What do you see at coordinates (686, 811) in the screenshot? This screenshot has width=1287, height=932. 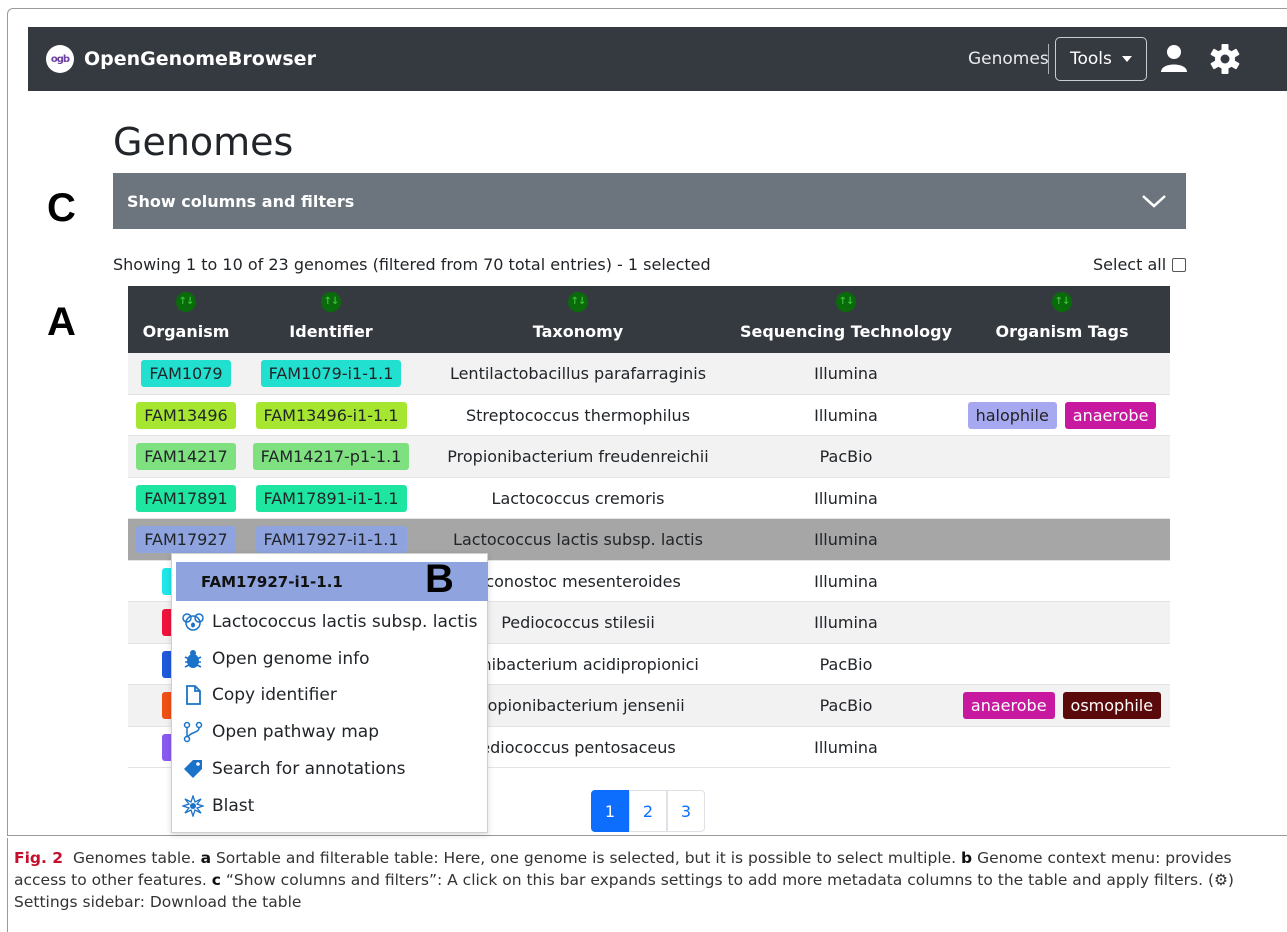 I see `page-3-button: 3` at bounding box center [686, 811].